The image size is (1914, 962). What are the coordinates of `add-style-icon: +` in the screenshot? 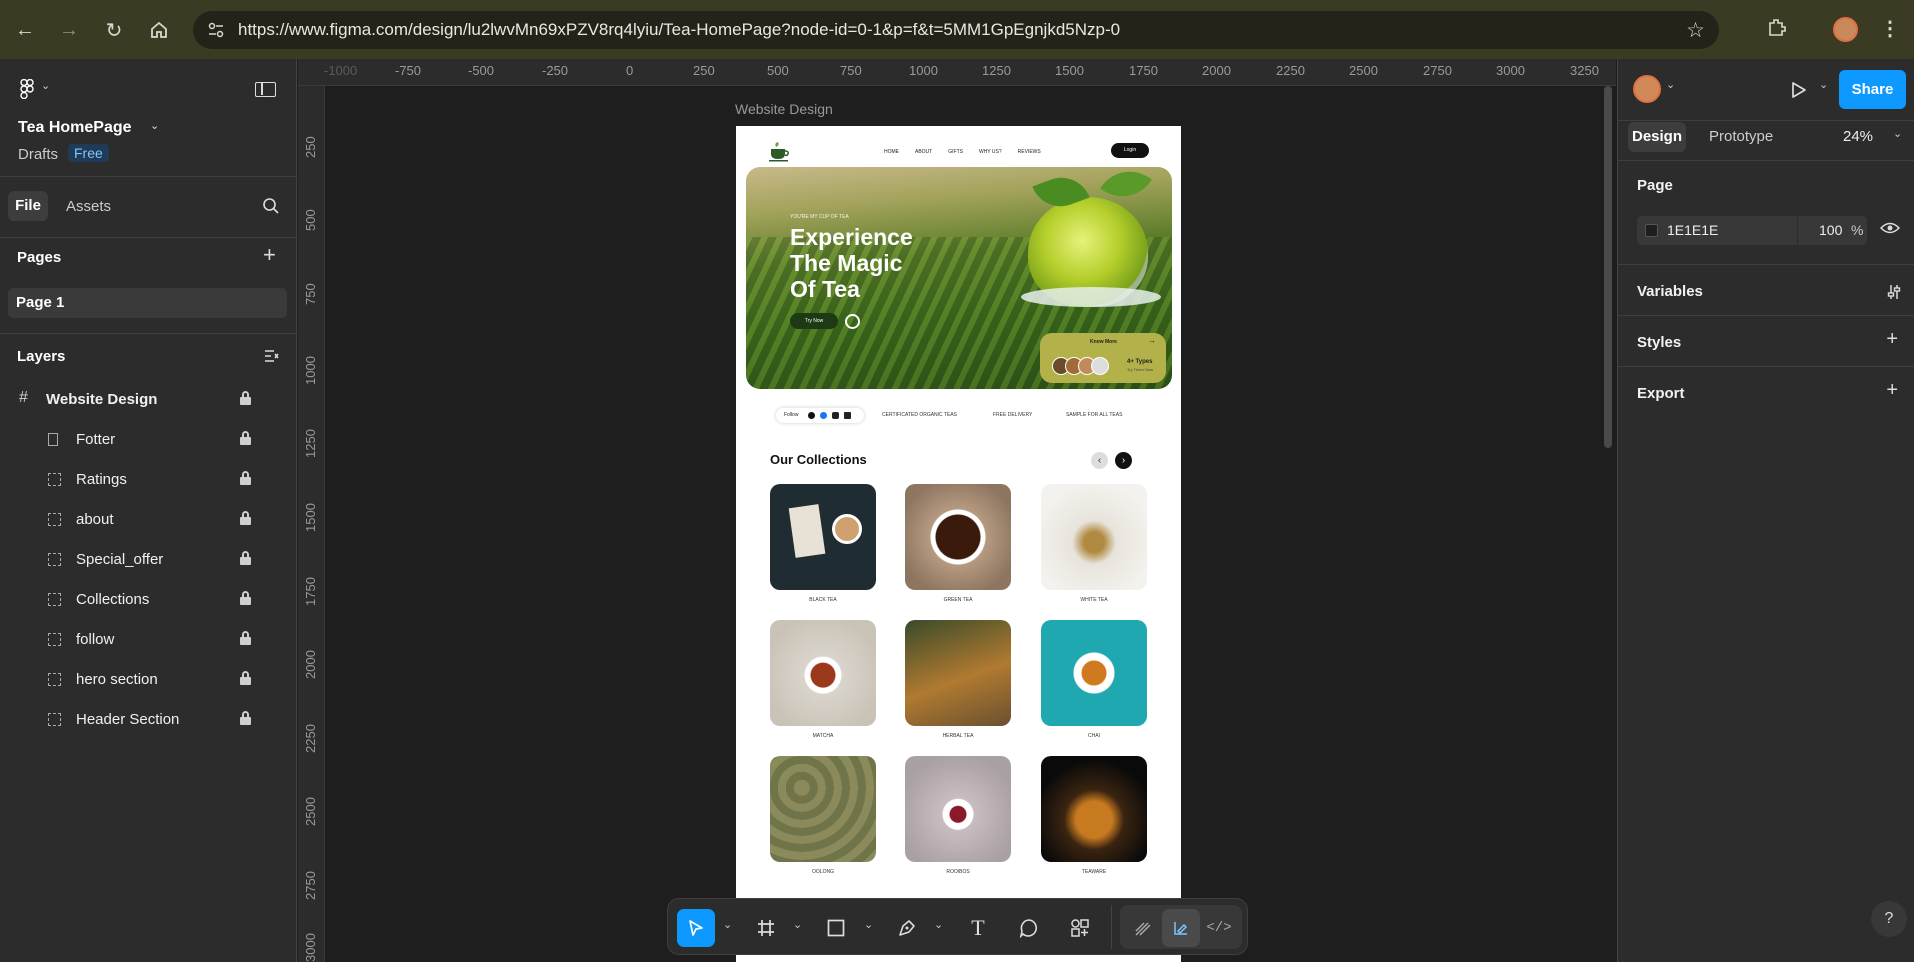 It's located at (1892, 339).